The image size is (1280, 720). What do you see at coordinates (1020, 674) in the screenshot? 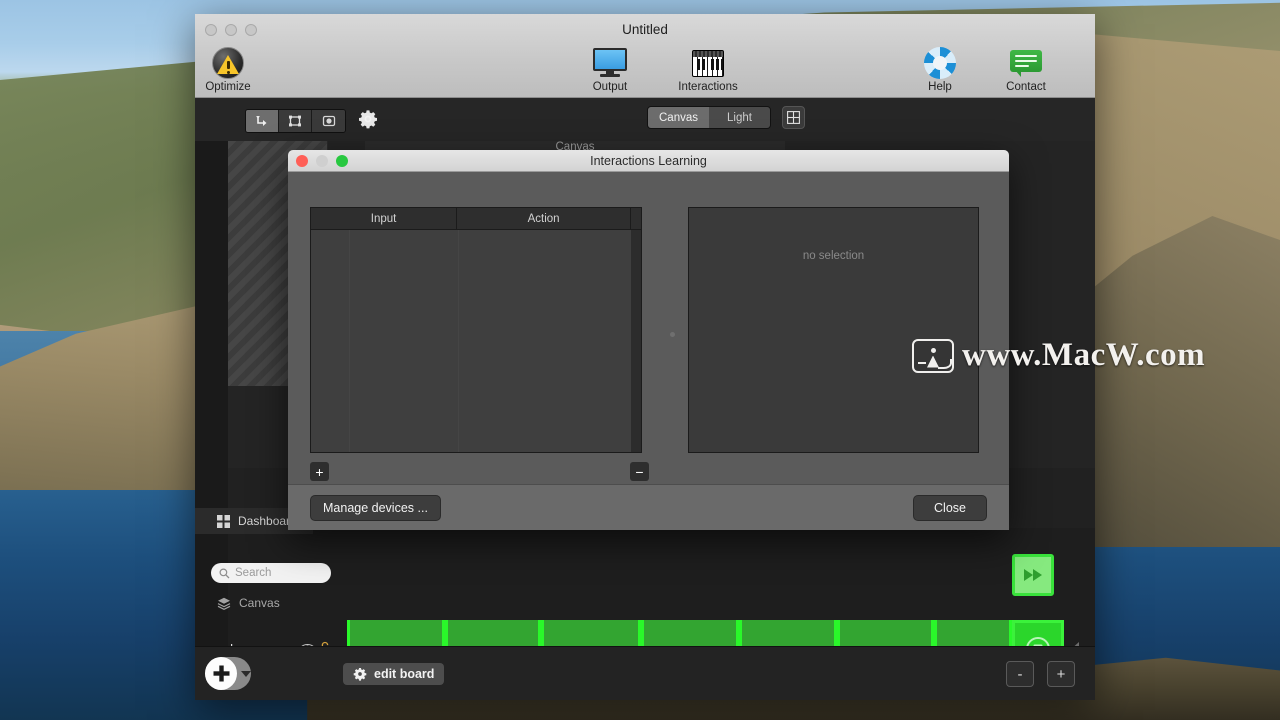
I see `zoom-out-button: -` at bounding box center [1020, 674].